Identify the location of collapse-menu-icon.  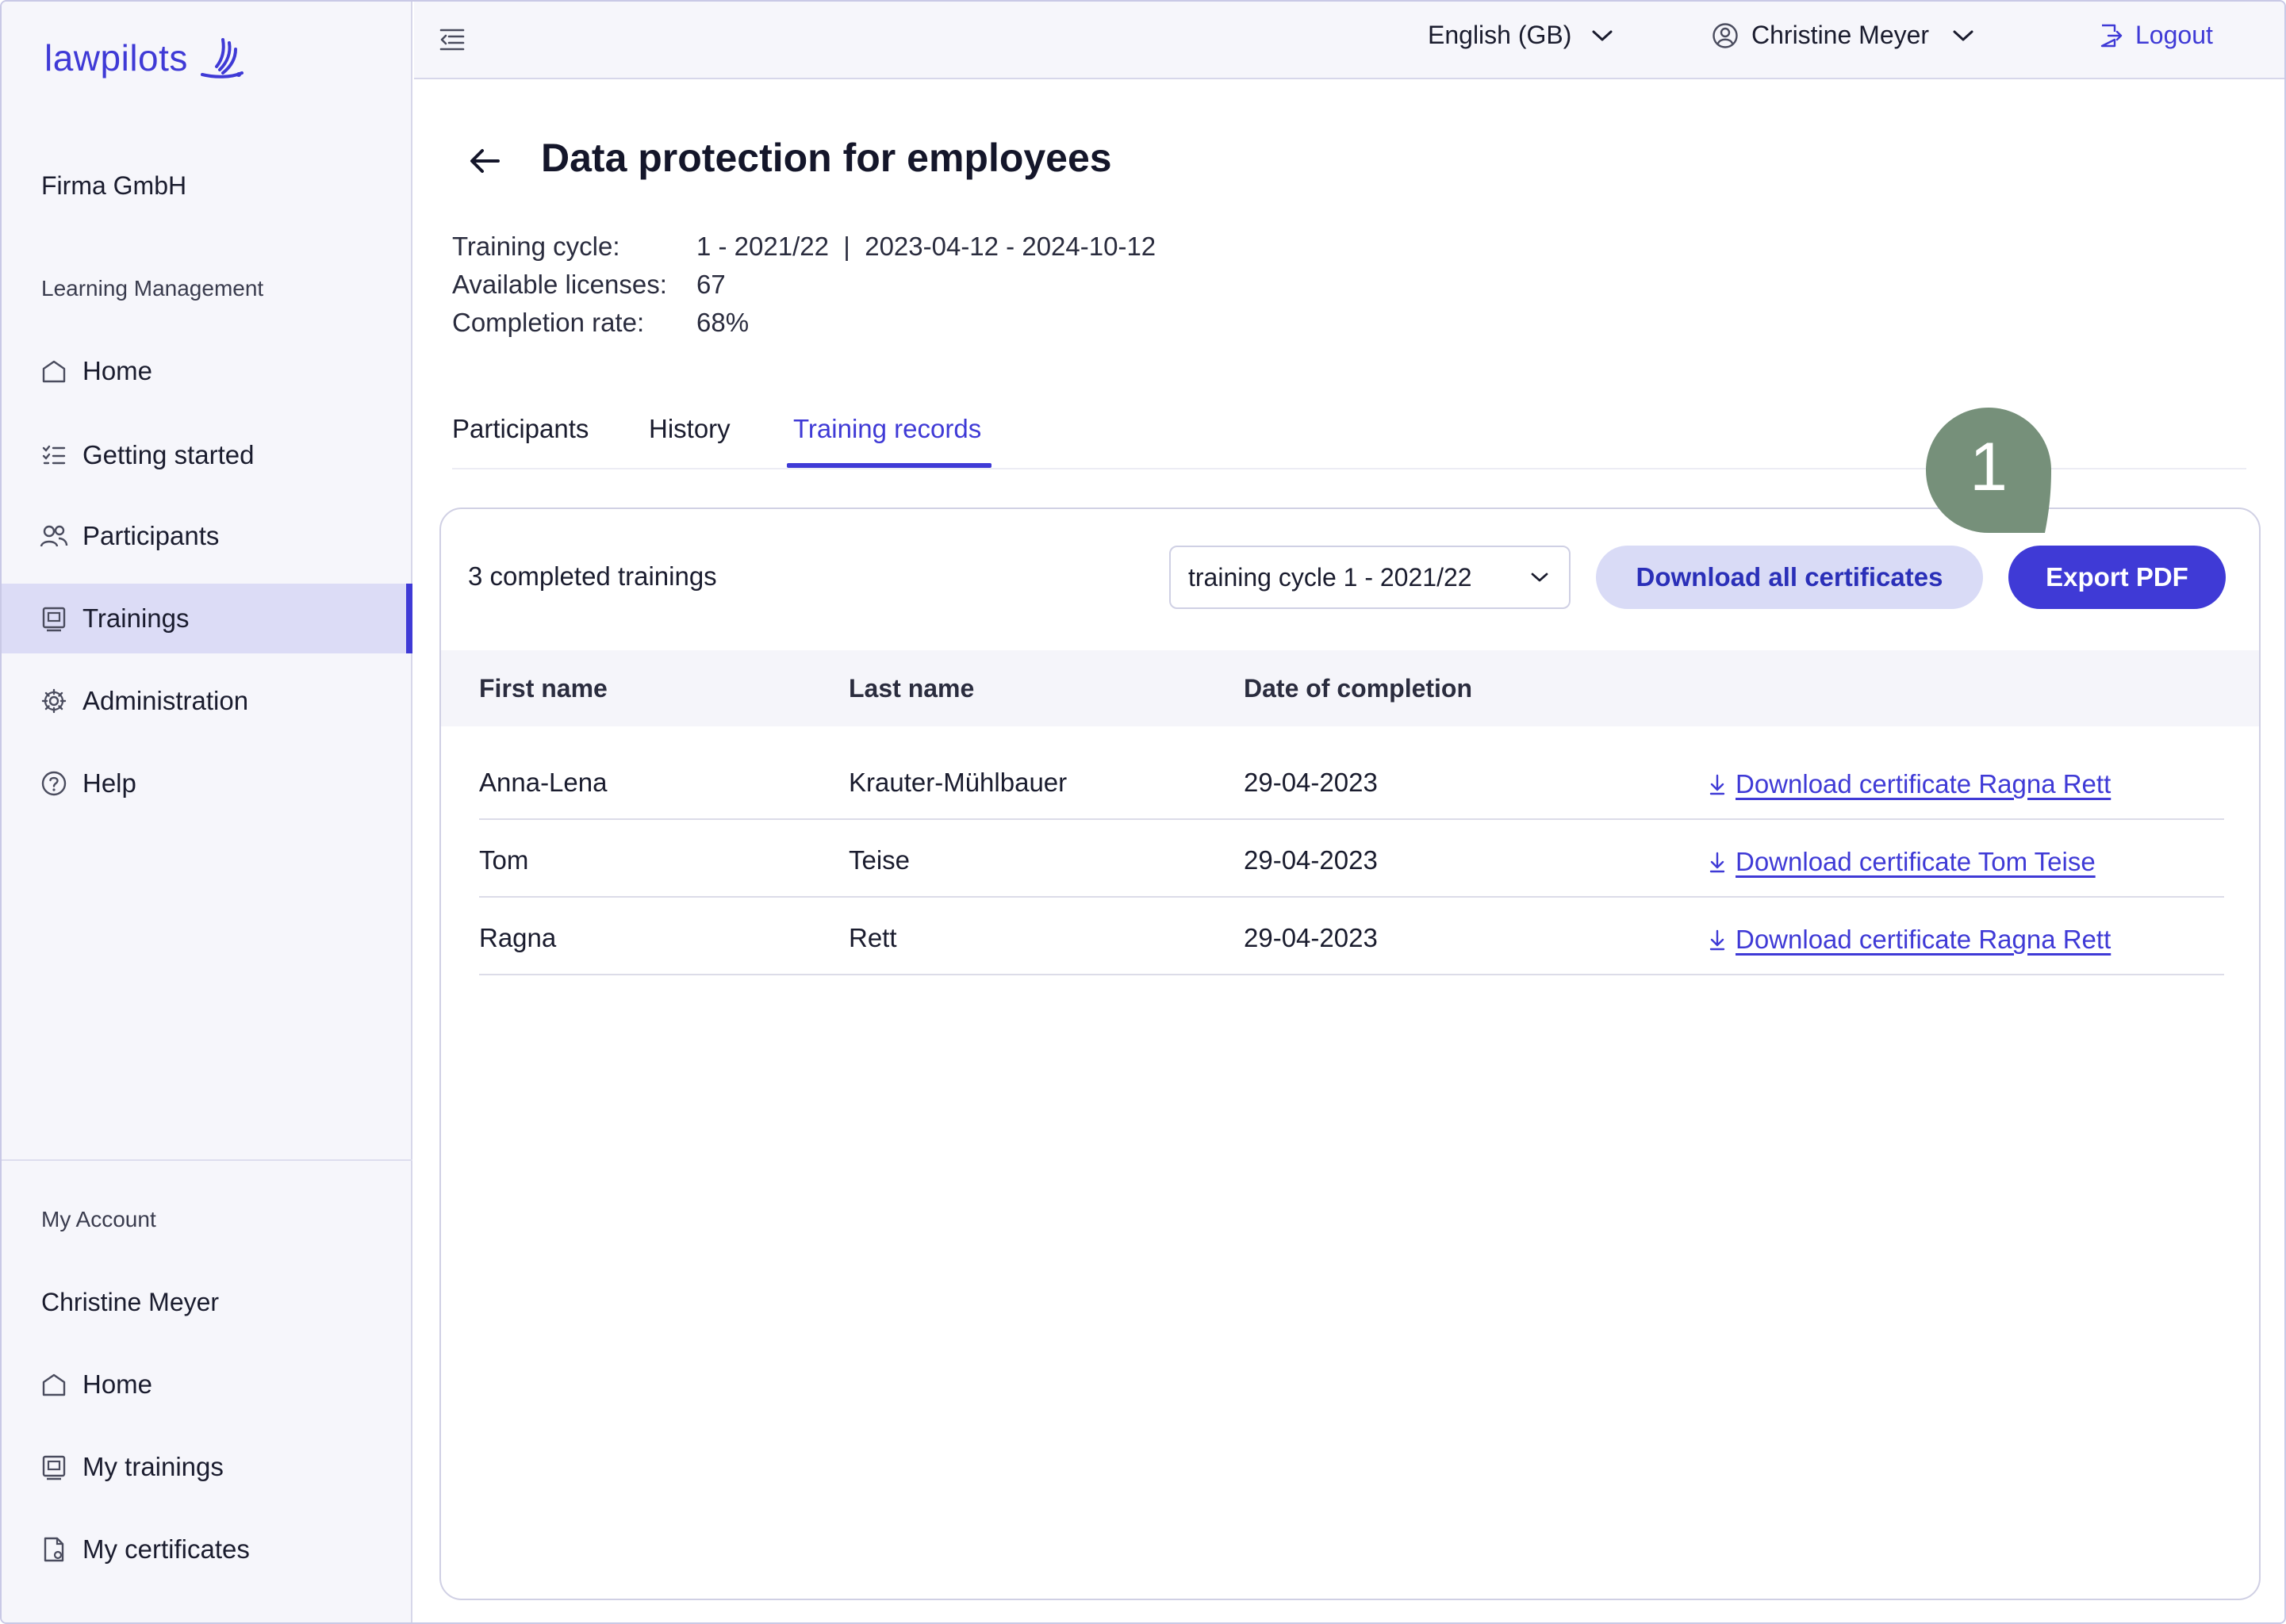
(452, 39).